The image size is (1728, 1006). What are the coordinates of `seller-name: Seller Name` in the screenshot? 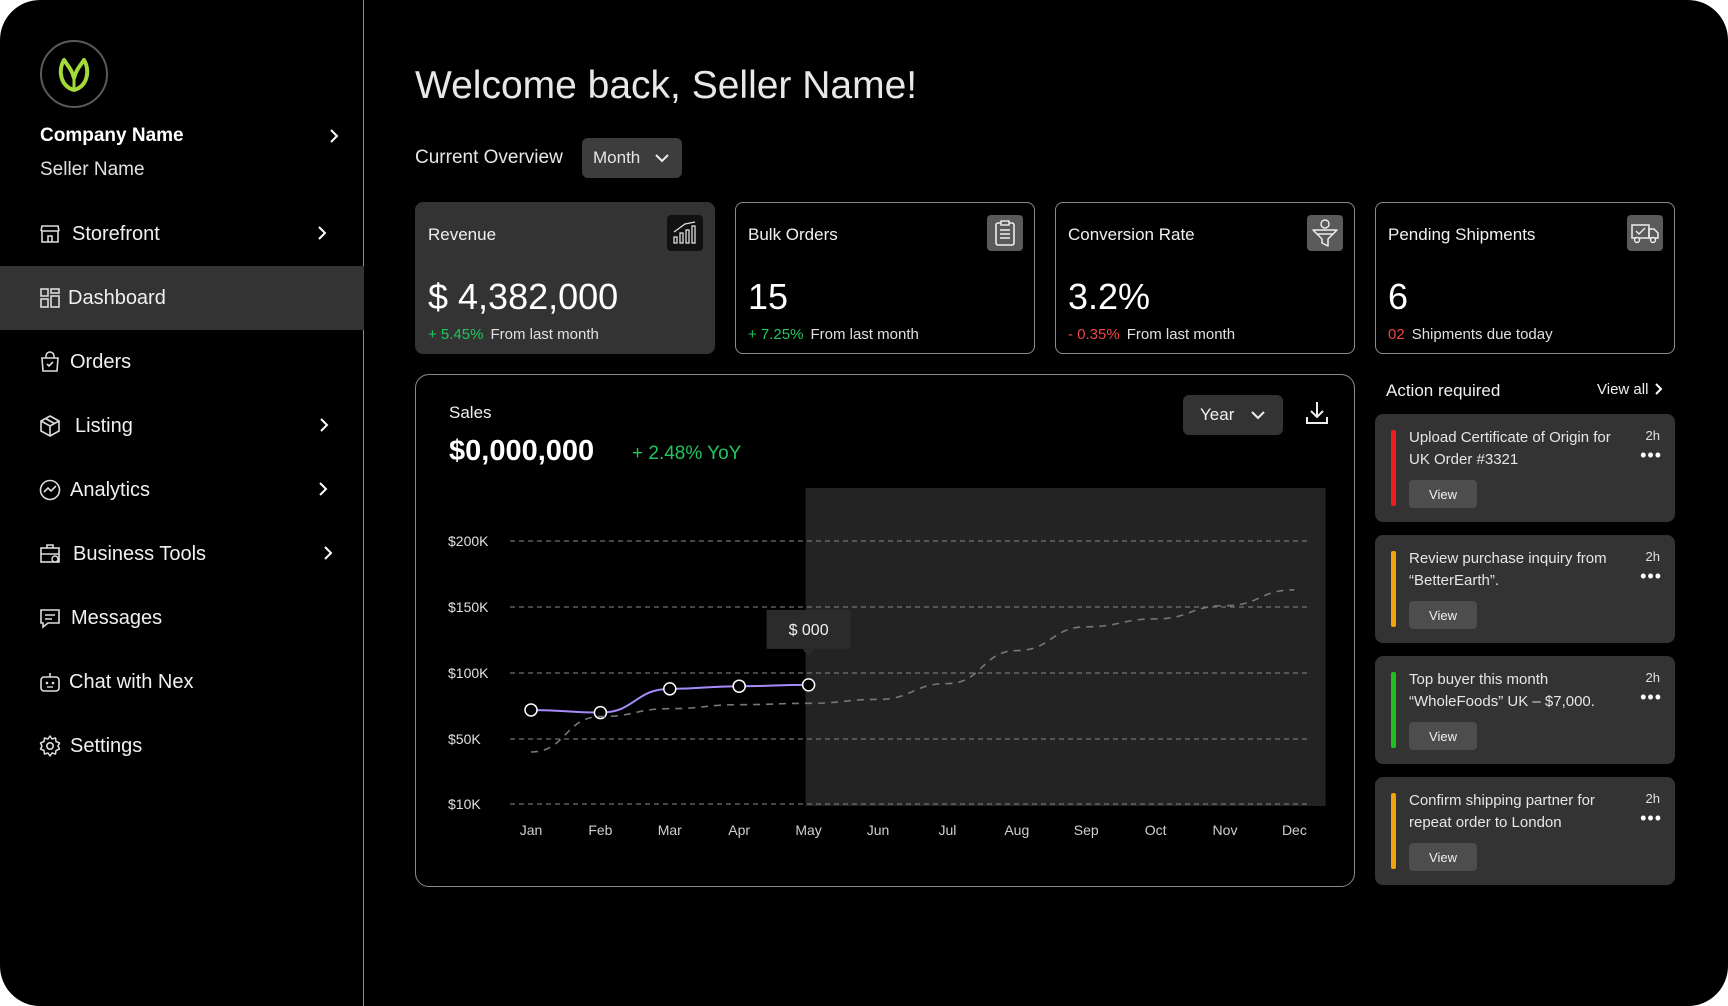 It's located at (92, 169).